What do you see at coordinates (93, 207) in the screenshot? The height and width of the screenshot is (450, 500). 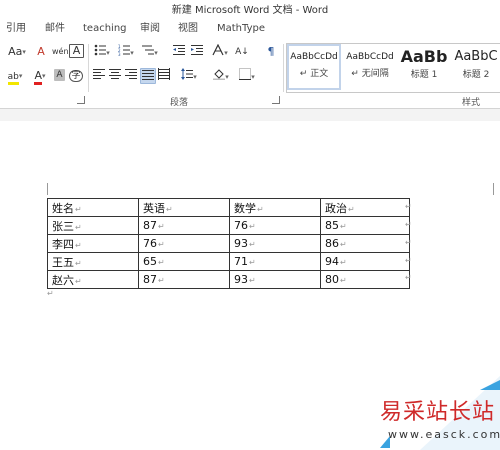 I see `table-header-cell: 姓名↵` at bounding box center [93, 207].